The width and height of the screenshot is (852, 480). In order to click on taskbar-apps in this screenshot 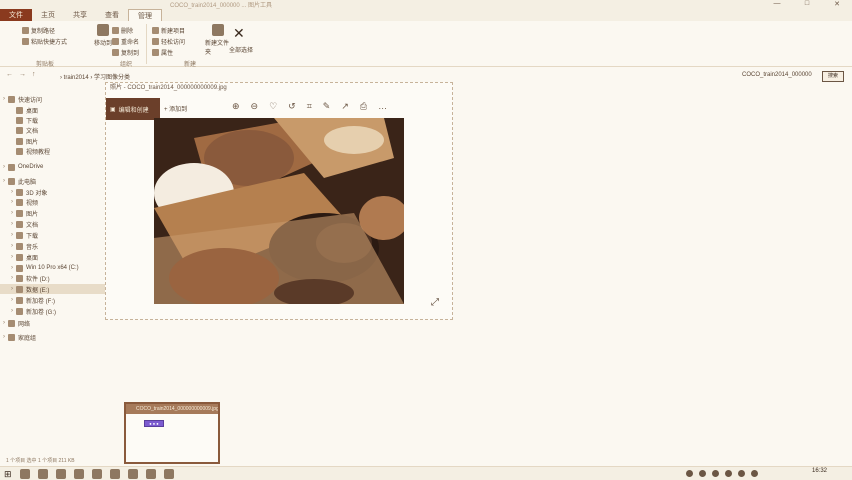, I will do `click(97, 474)`.